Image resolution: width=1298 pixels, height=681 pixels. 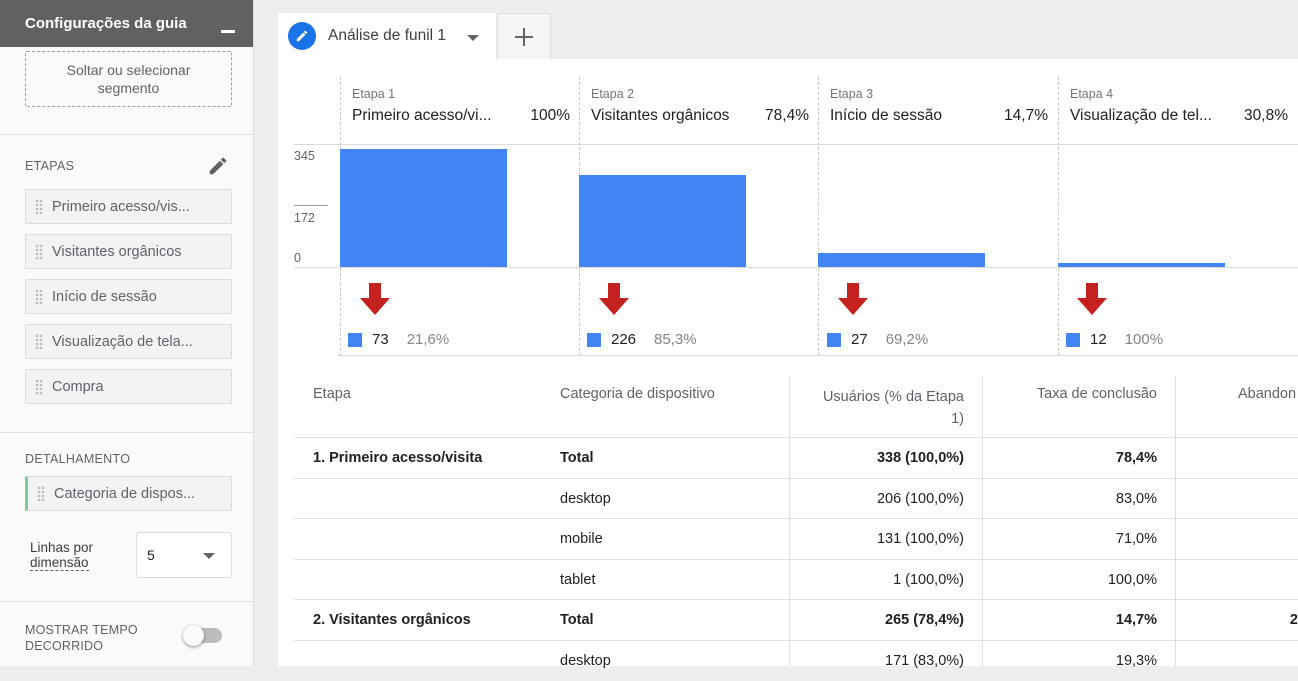 What do you see at coordinates (392, 620) in the screenshot?
I see `cell-step: 2. Visitantes orgânicos` at bounding box center [392, 620].